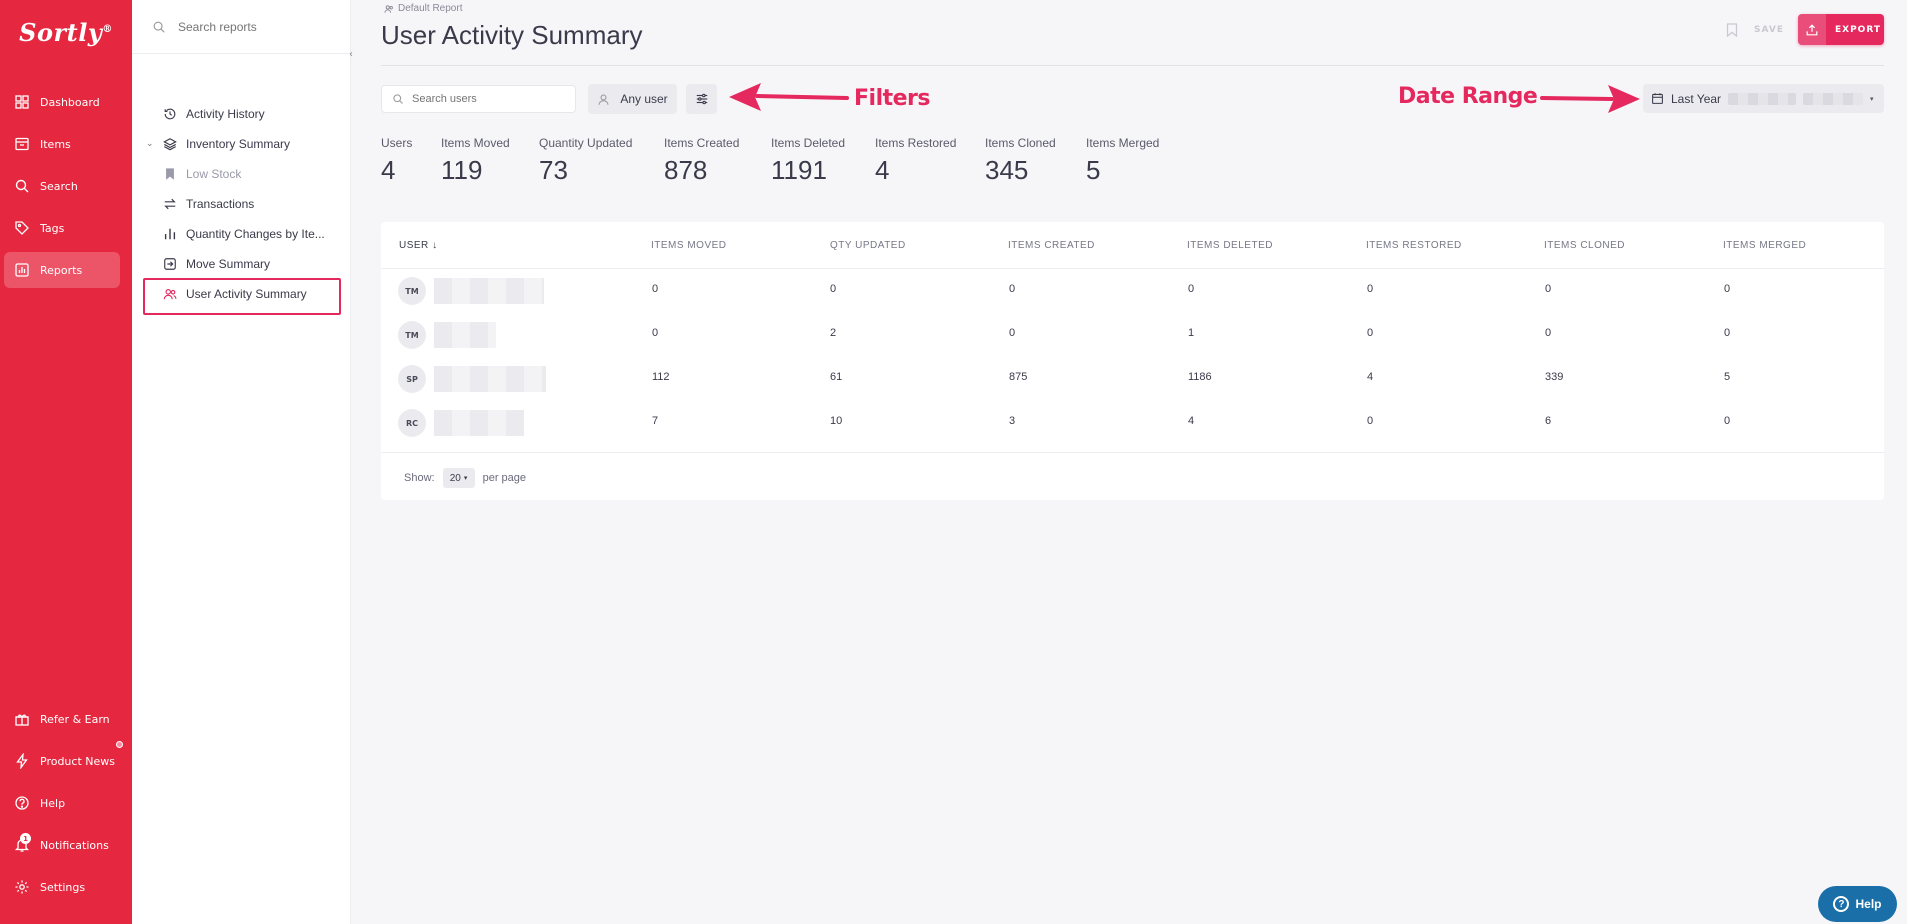 The width and height of the screenshot is (1907, 924). I want to click on sliders-icon, so click(701, 99).